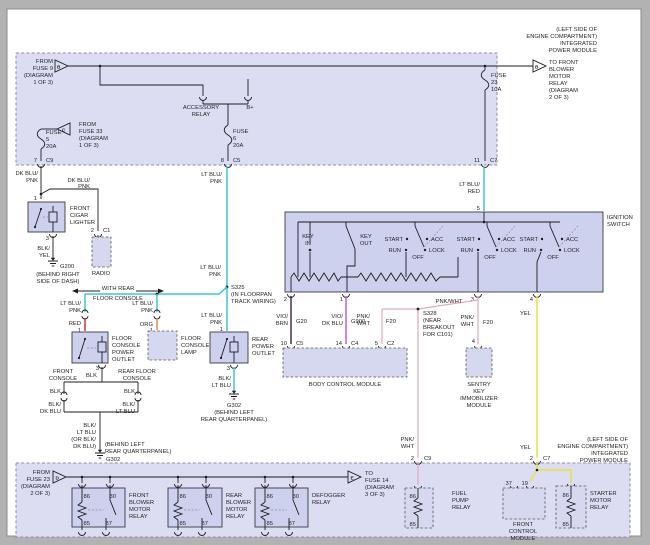 The width and height of the screenshot is (650, 545). What do you see at coordinates (250, 108) in the screenshot?
I see `bplus-label: B+` at bounding box center [250, 108].